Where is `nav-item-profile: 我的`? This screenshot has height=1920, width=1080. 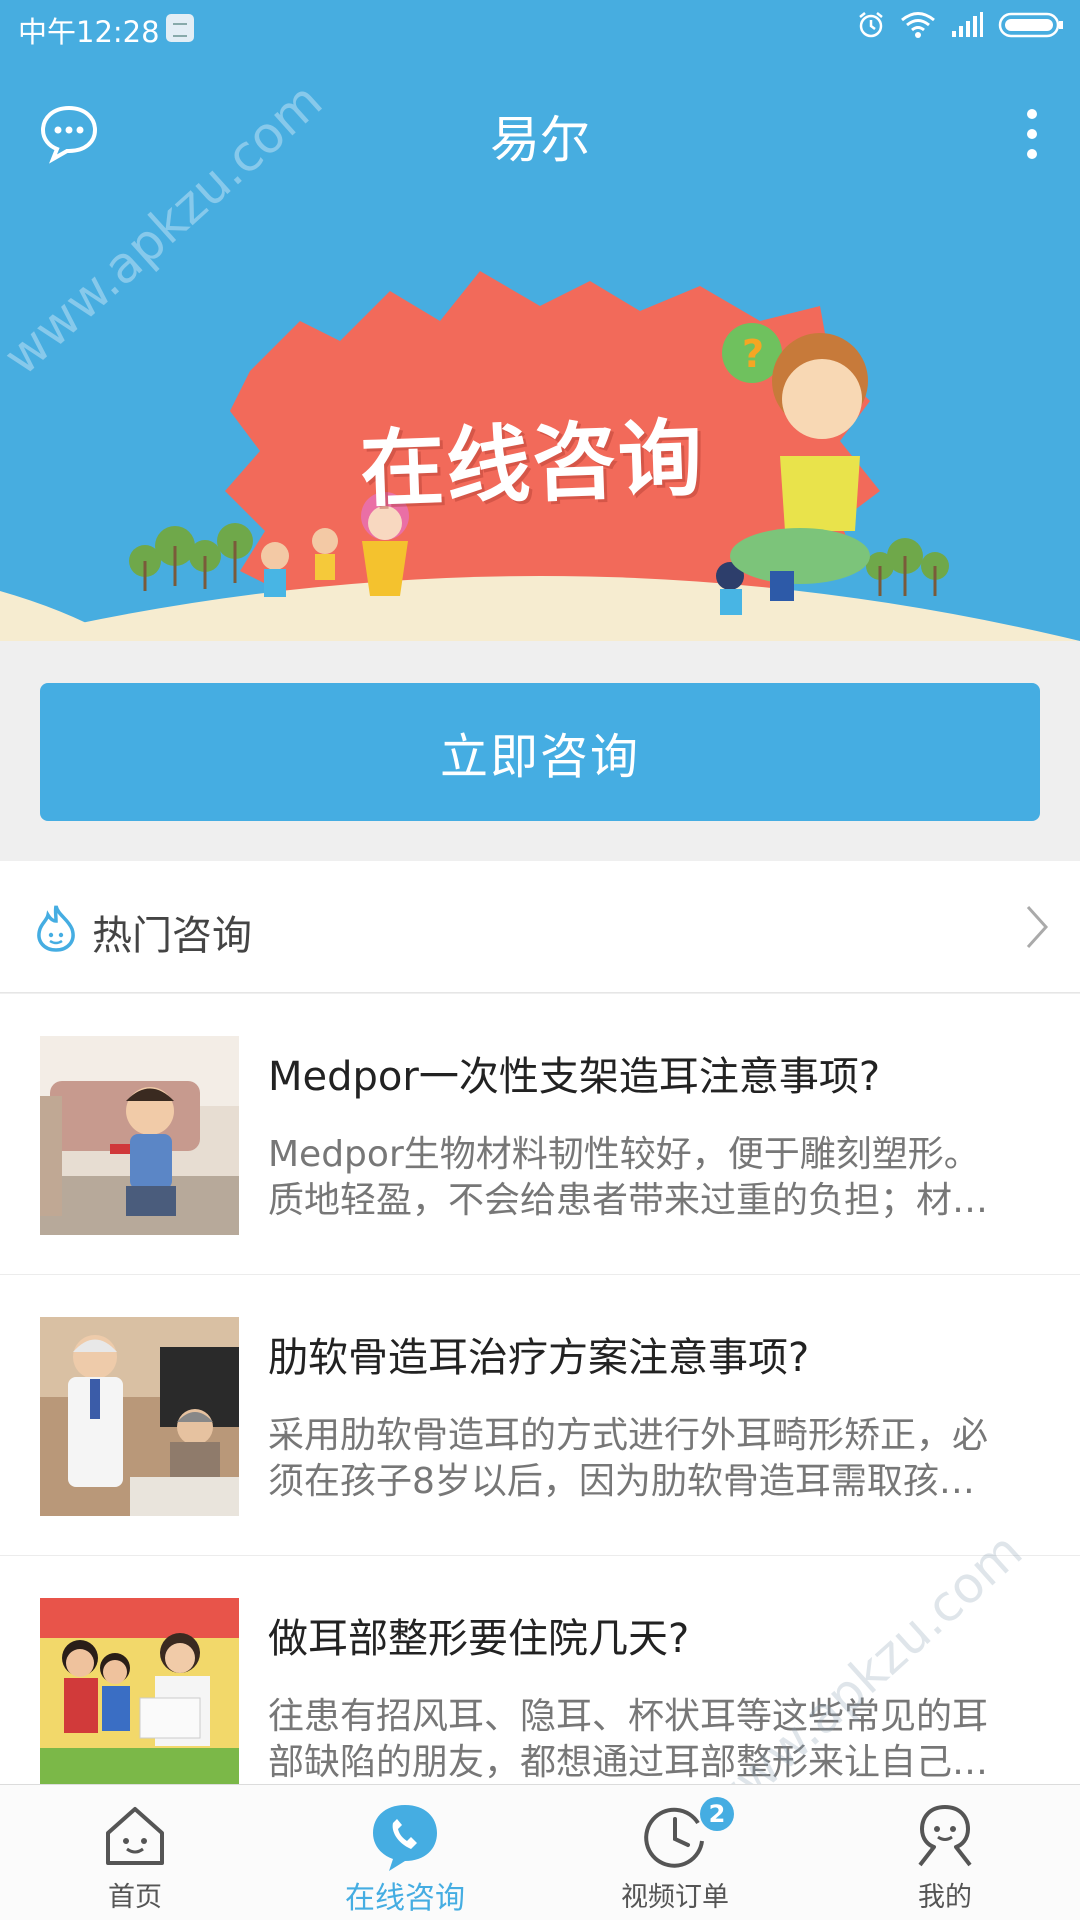
nav-item-profile: 我的 is located at coordinates (945, 1852).